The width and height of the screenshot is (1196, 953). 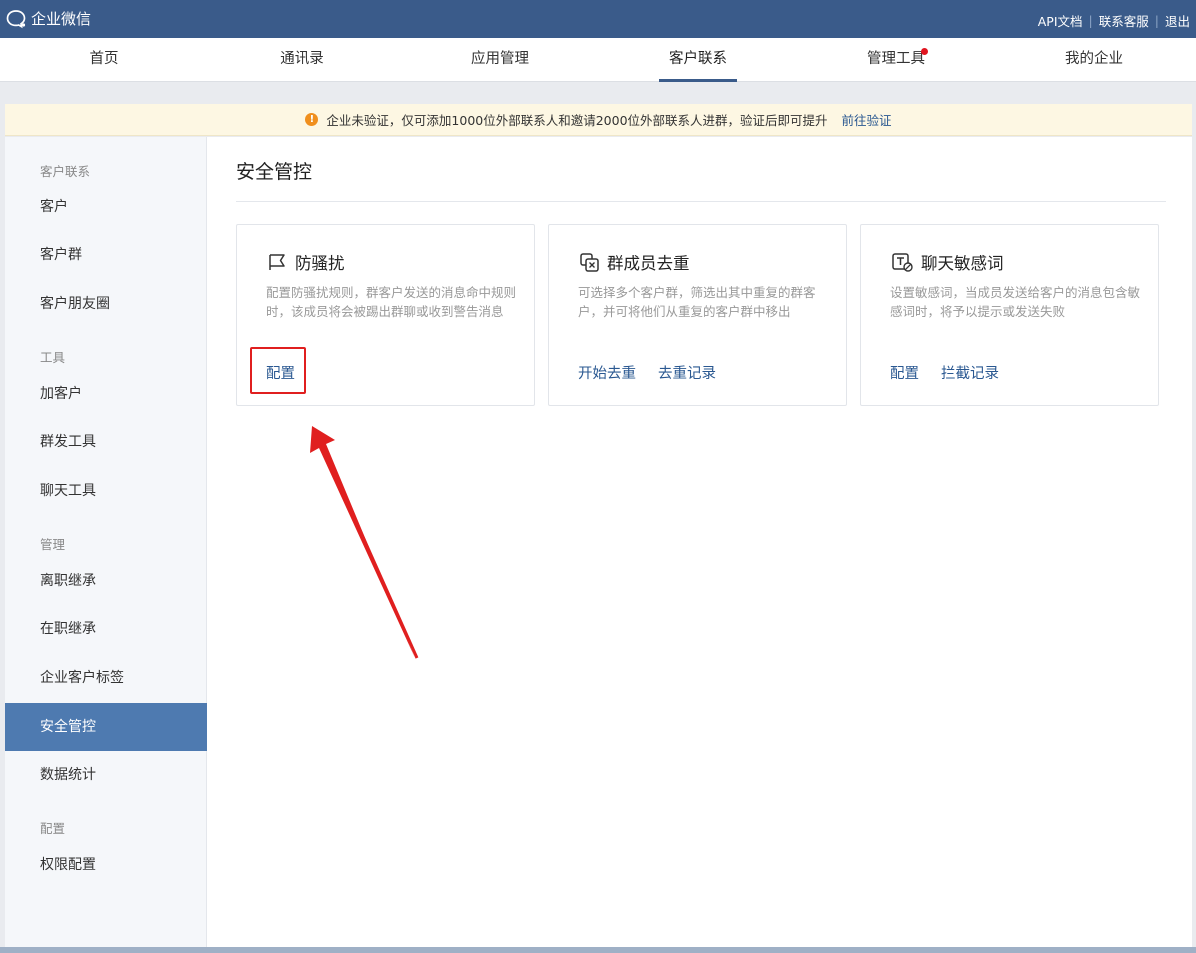 I want to click on verify-link: 前往验证, so click(x=867, y=119).